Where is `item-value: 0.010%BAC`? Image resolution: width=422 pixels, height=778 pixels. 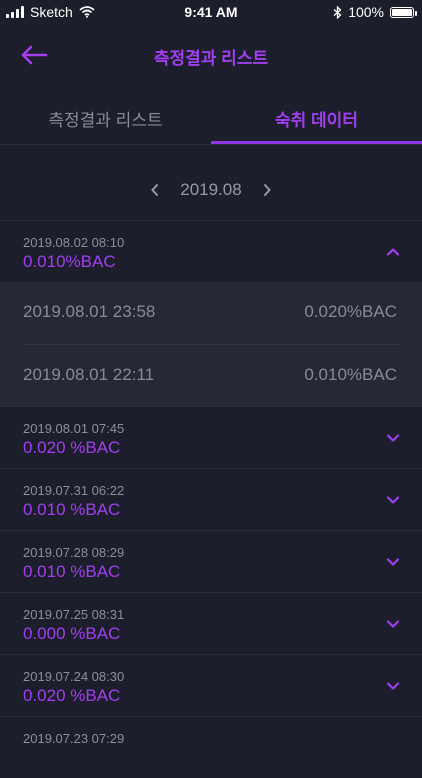
item-value: 0.010%BAC is located at coordinates (69, 261).